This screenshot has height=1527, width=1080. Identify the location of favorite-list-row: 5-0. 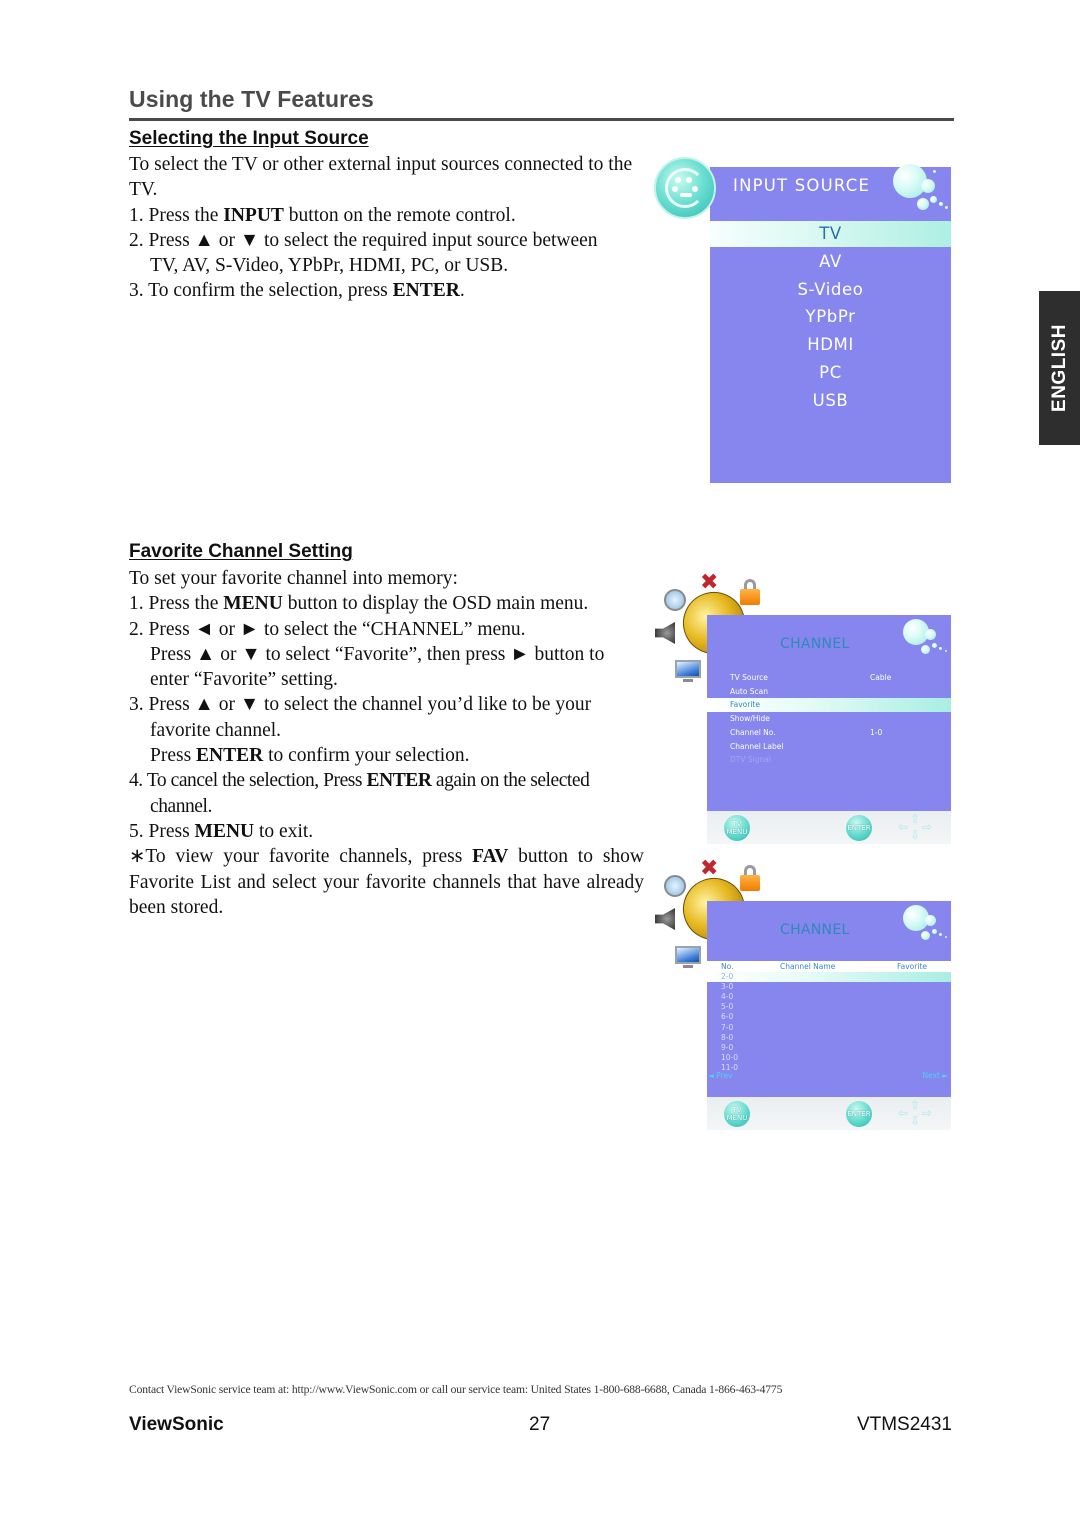
(829, 1007).